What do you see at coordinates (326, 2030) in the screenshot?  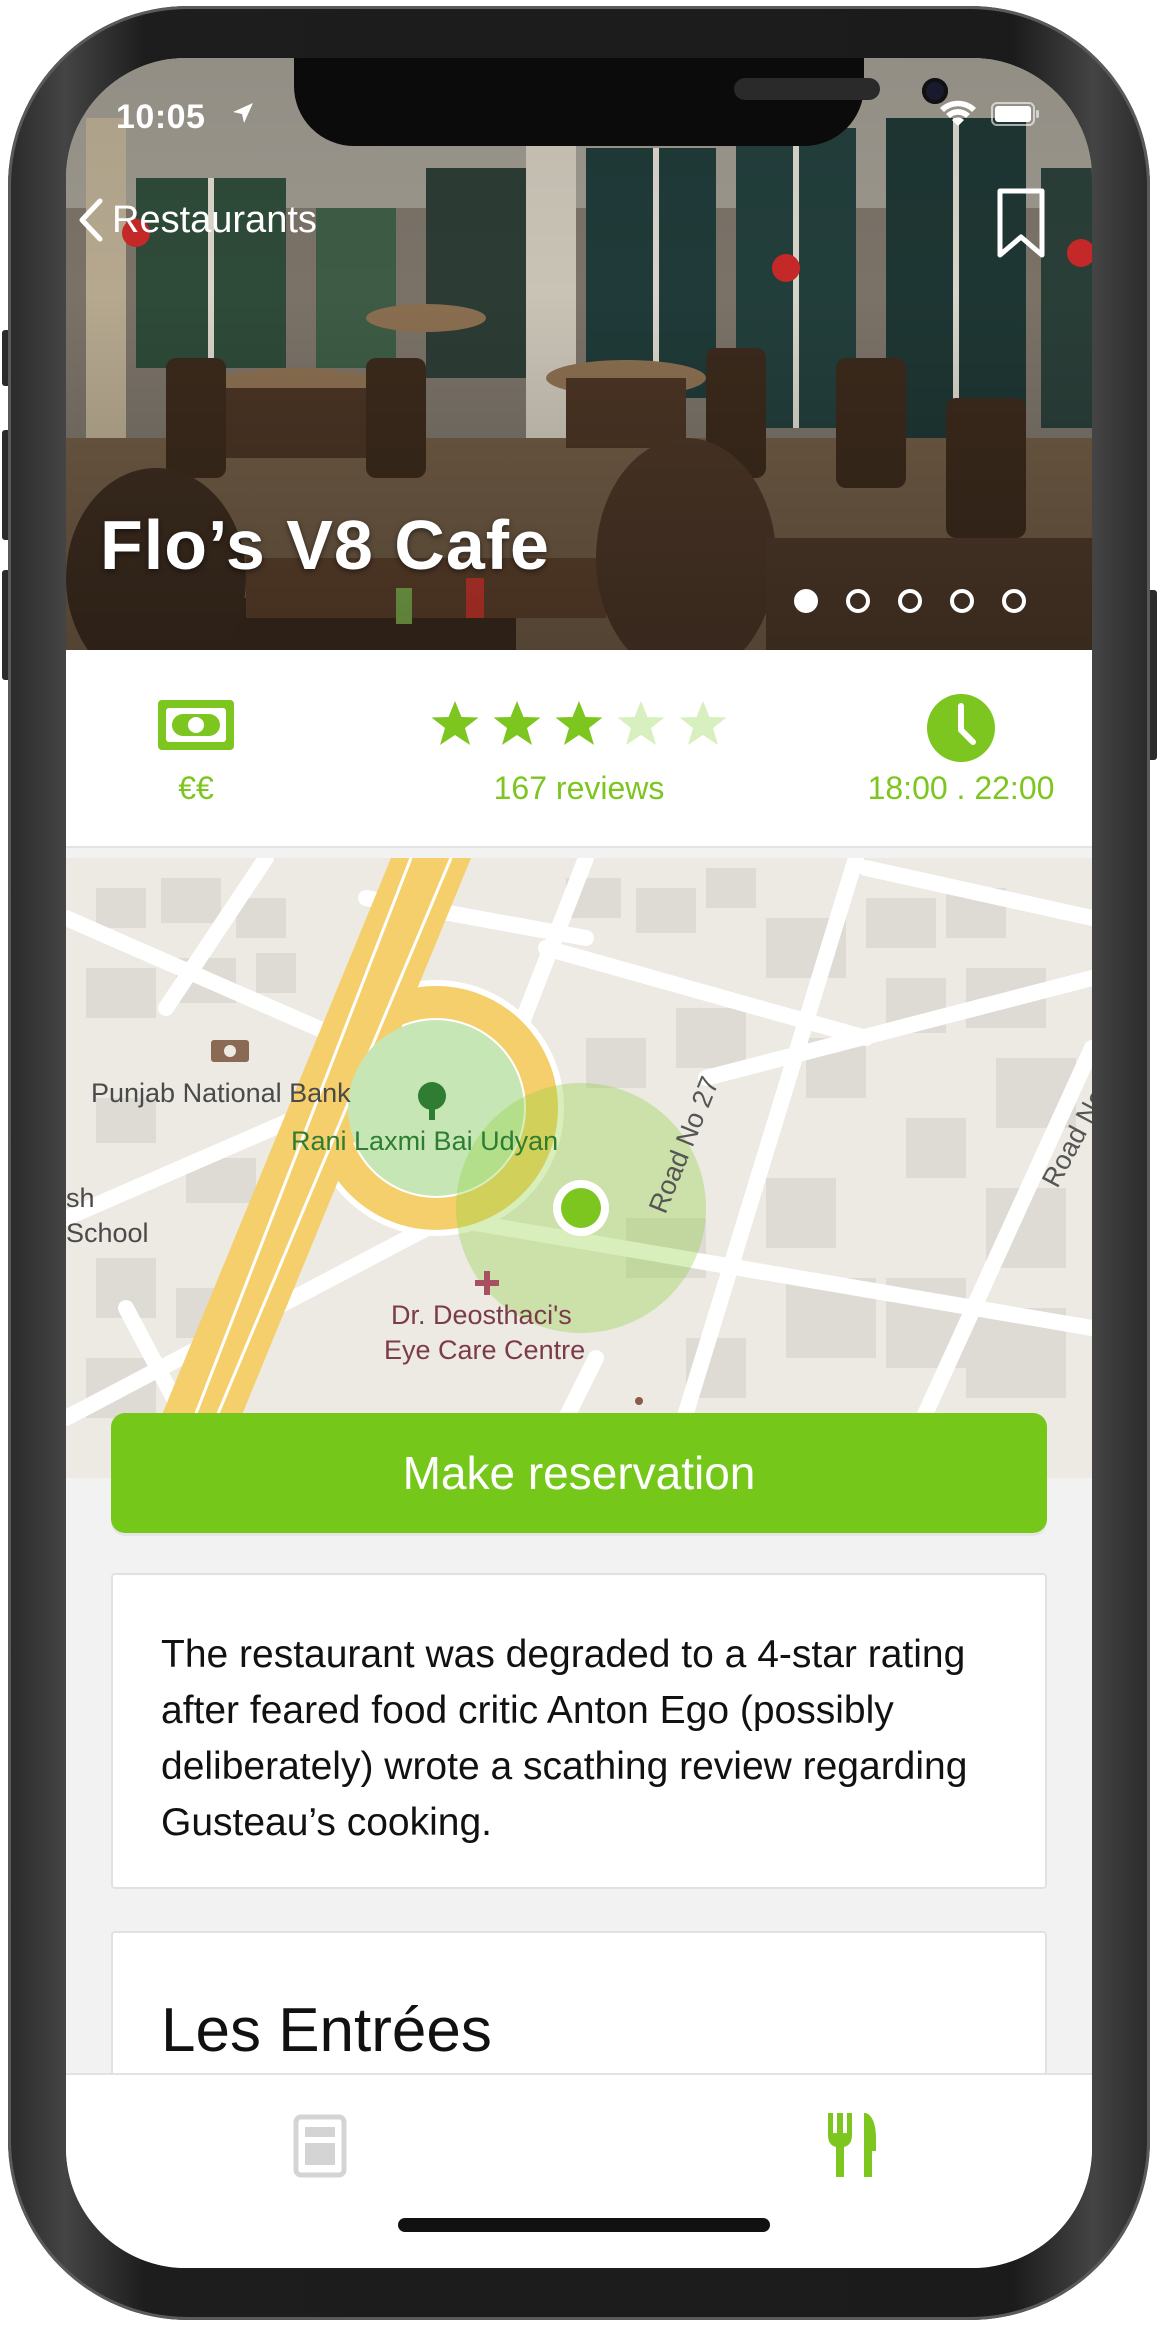 I see `menu-section-title: Les Entrées` at bounding box center [326, 2030].